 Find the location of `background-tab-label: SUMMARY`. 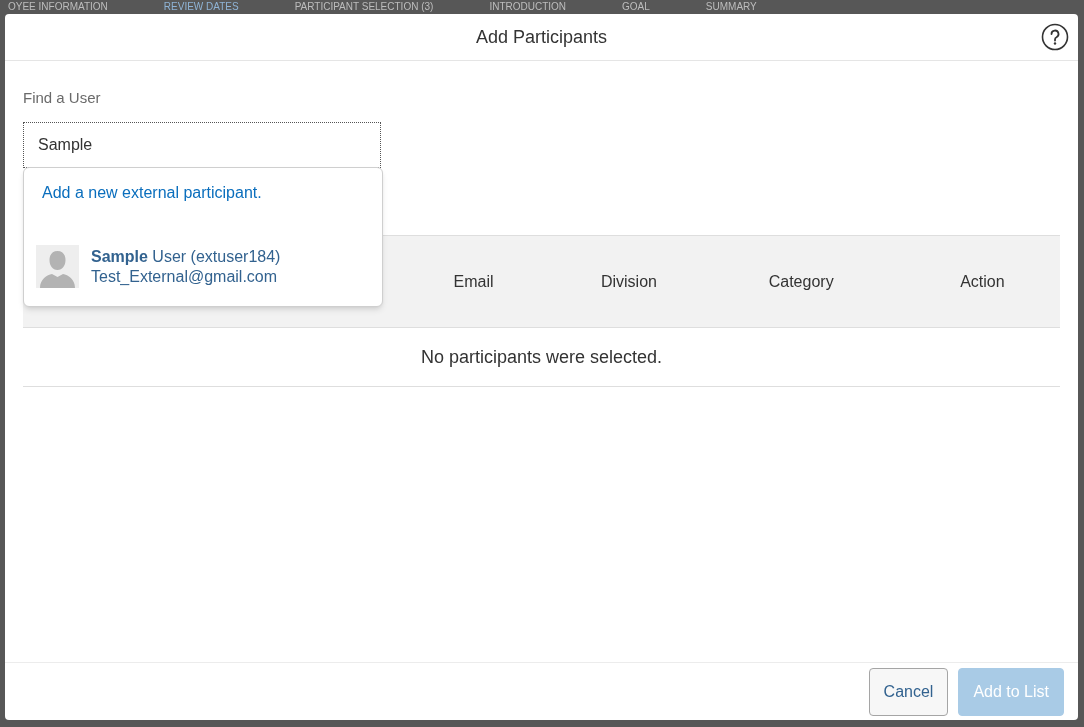

background-tab-label: SUMMARY is located at coordinates (731, 7).